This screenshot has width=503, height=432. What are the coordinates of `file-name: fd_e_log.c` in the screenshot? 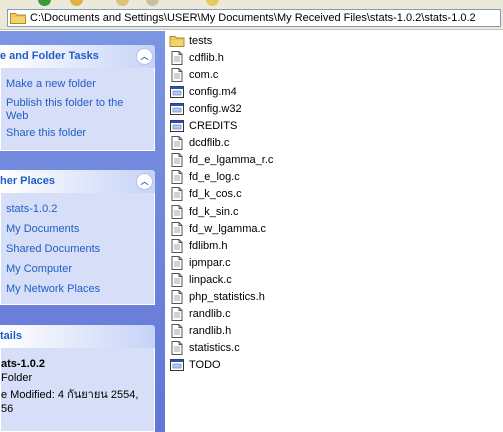 It's located at (214, 177).